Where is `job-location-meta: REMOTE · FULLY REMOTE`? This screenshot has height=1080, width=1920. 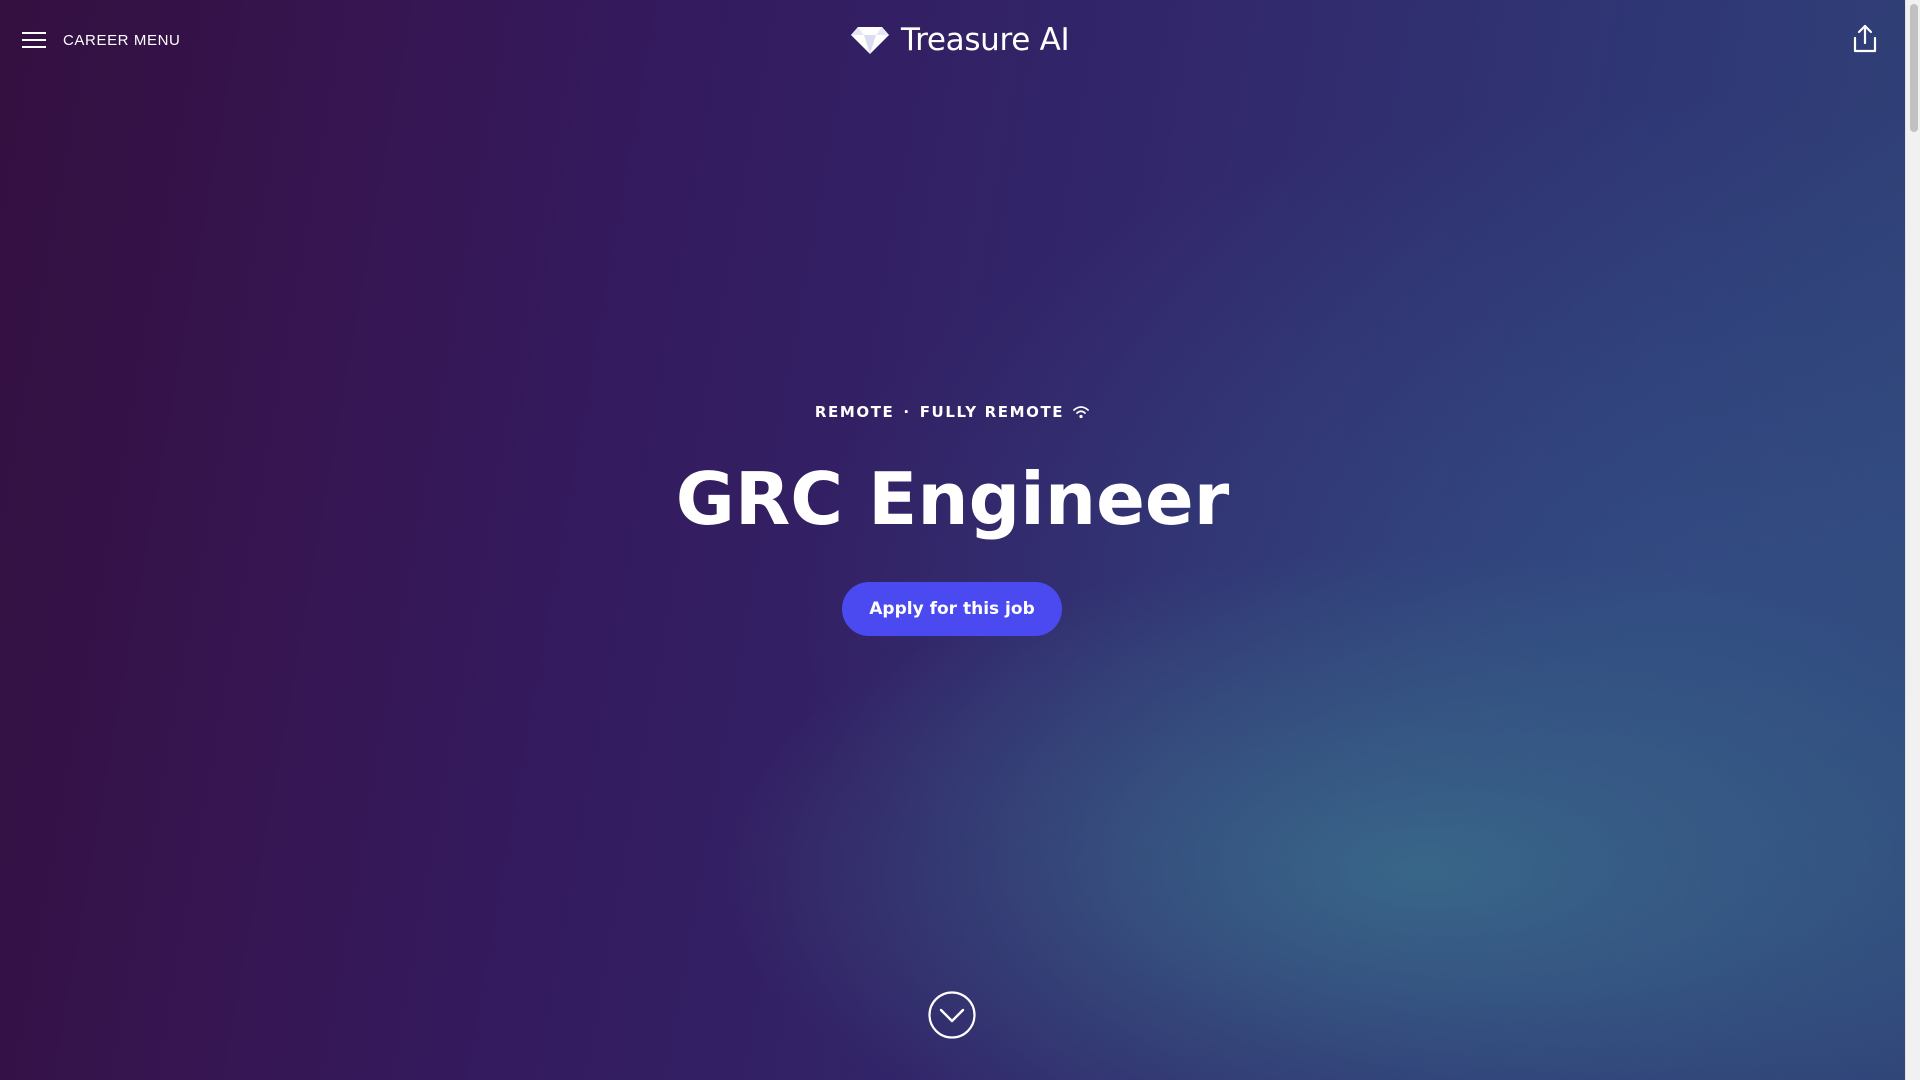
job-location-meta: REMOTE · FULLY REMOTE is located at coordinates (952, 412).